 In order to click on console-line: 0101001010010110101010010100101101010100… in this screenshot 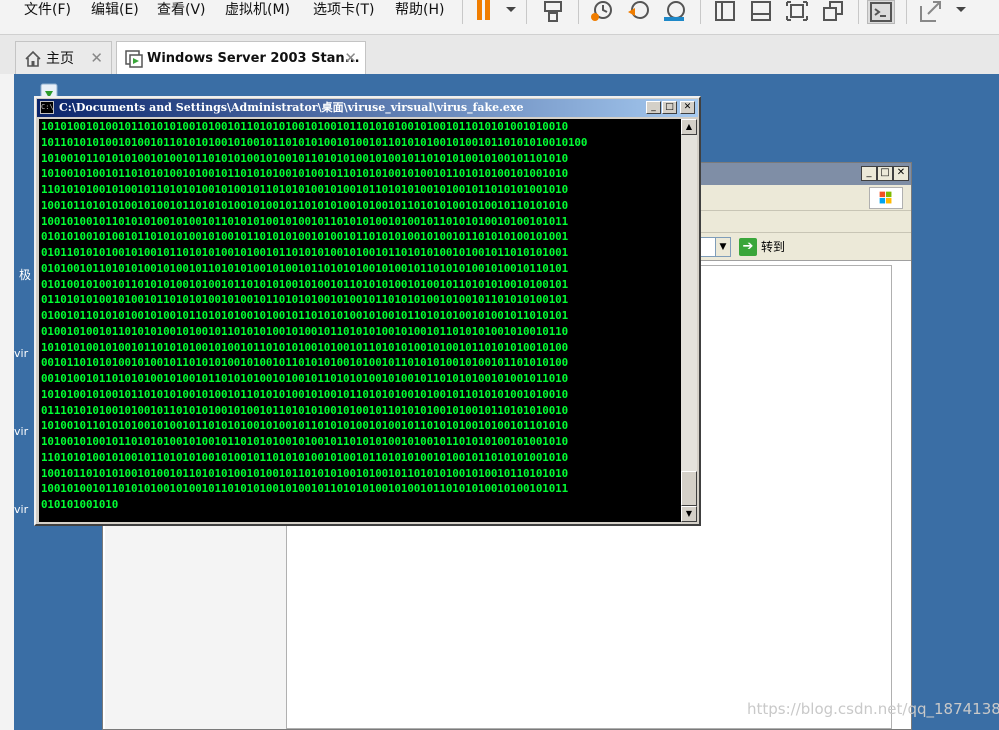, I will do `click(304, 284)`.